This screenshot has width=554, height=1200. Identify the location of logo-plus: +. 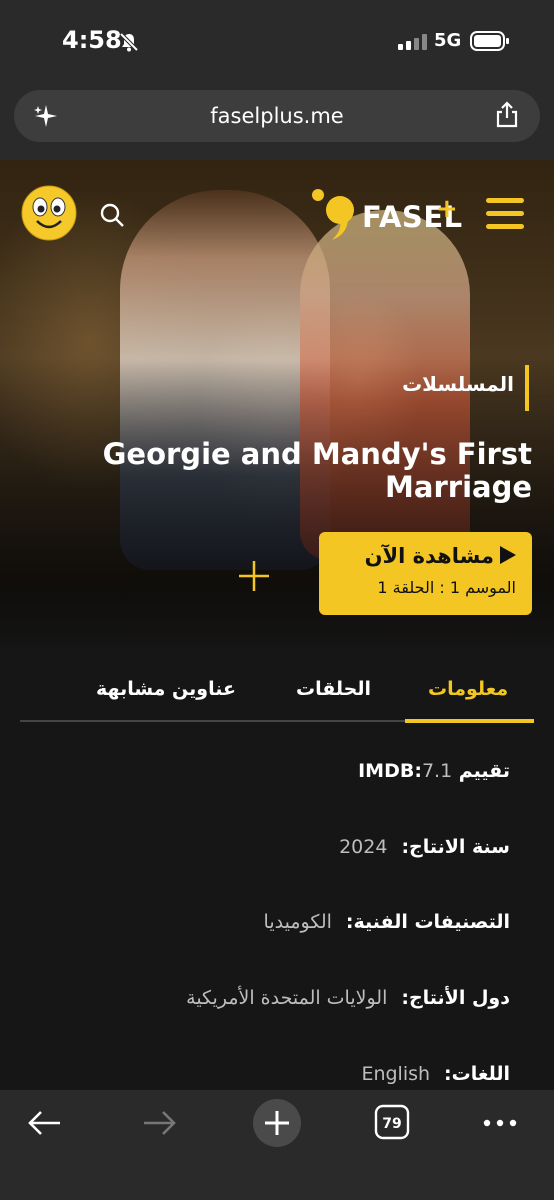
(447, 209).